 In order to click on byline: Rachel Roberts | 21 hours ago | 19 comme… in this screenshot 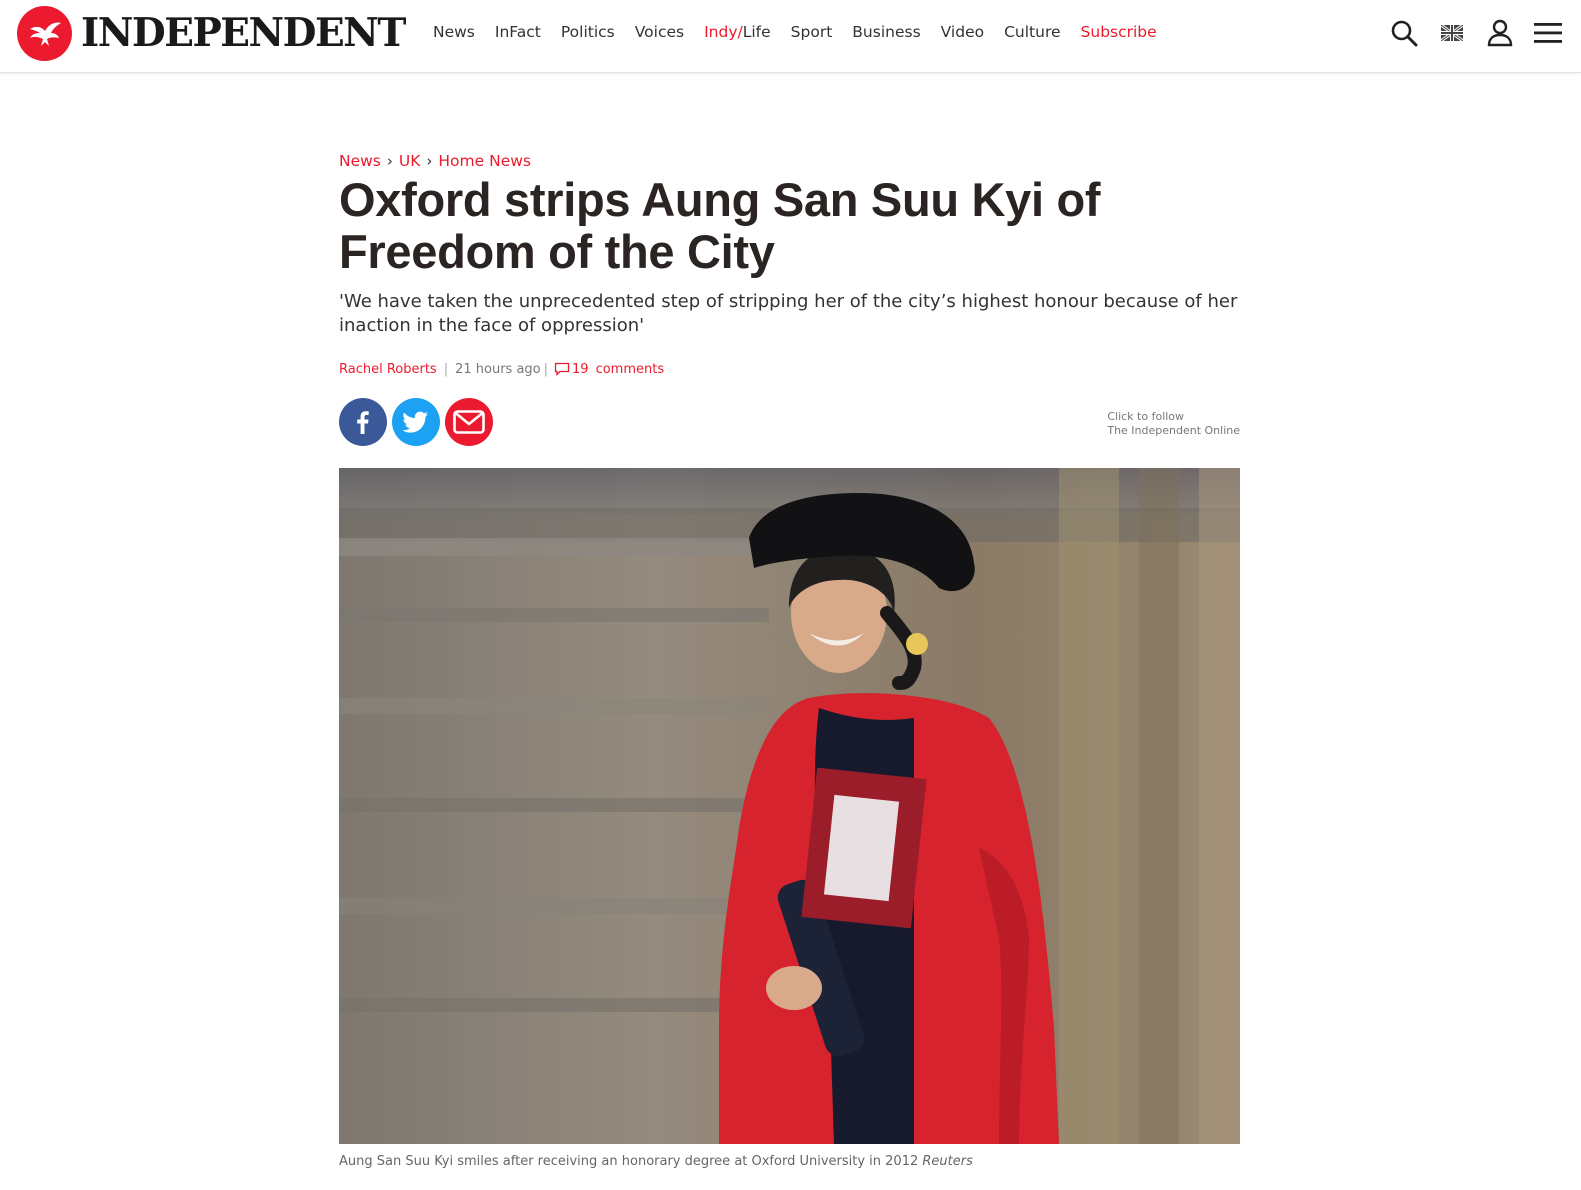, I will do `click(789, 369)`.